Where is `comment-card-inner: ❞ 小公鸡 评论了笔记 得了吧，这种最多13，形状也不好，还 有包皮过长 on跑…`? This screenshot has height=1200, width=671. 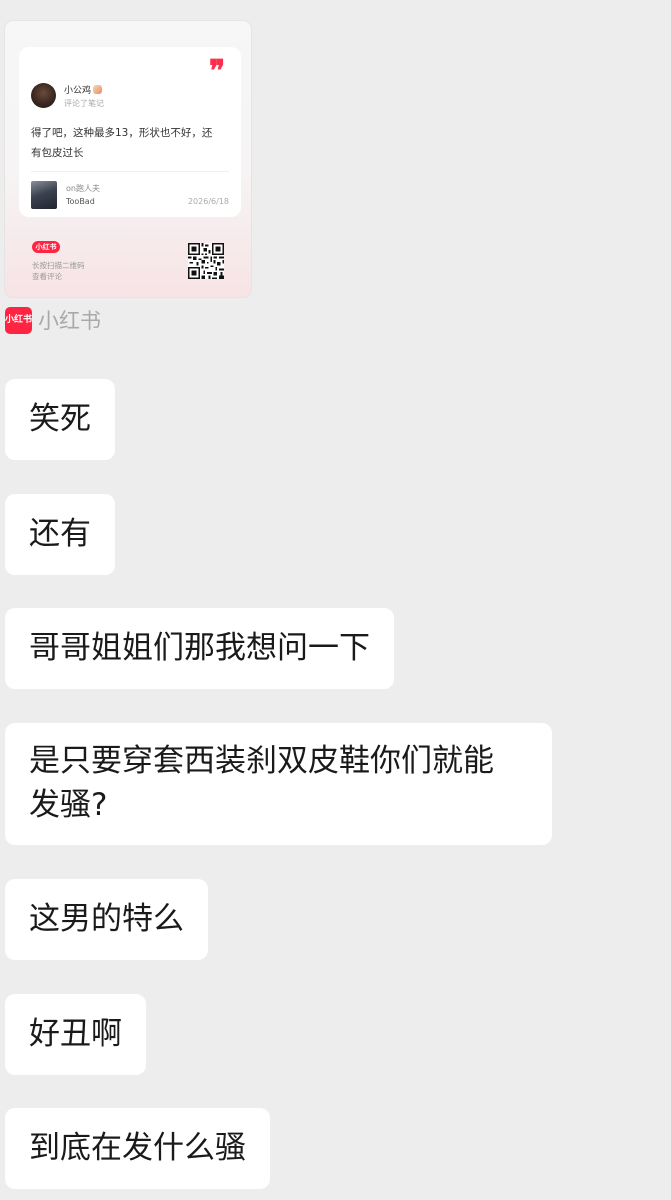 comment-card-inner: ❞ 小公鸡 评论了笔记 得了吧，这种最多13，形状也不好，还 有包皮过长 on跑… is located at coordinates (130, 132).